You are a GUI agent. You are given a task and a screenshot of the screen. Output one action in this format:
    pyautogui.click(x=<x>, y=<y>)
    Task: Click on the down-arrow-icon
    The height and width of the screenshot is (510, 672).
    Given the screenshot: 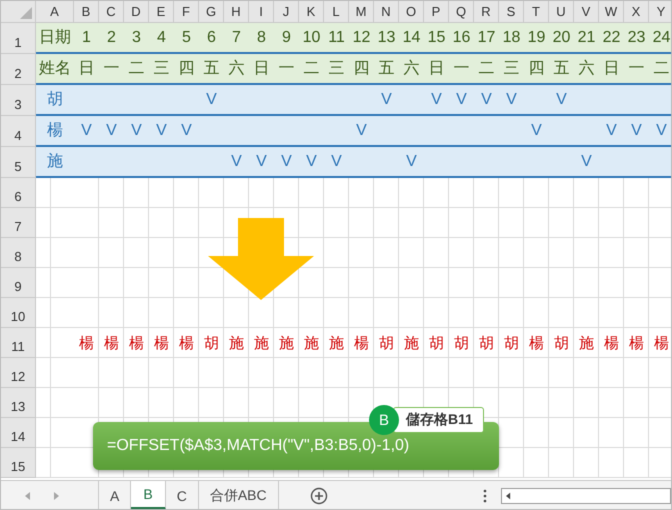 What is the action you would take?
    pyautogui.click(x=261, y=259)
    